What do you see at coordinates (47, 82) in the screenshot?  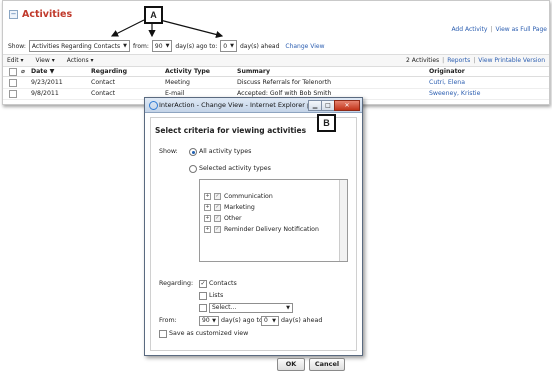 I see `row-date: 9/23/2011` at bounding box center [47, 82].